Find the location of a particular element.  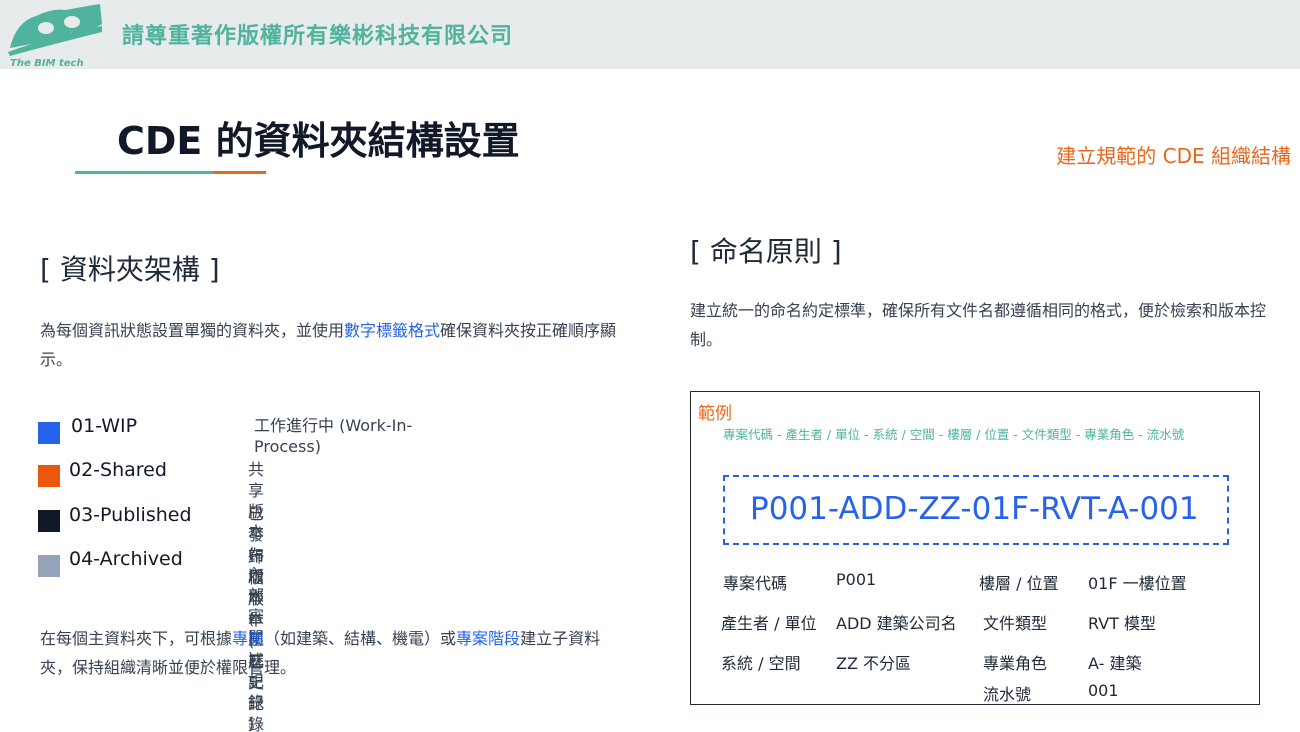

field-label: 文件類型 is located at coordinates (1015, 623).